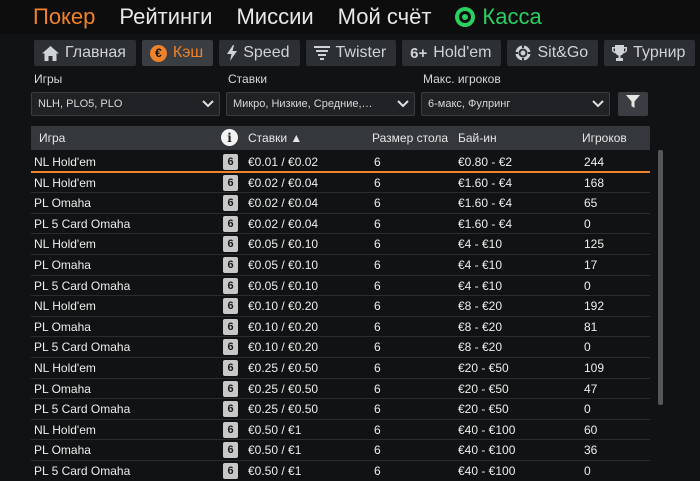 The image size is (700, 481). What do you see at coordinates (340, 265) in the screenshot?
I see `table-row: PL Omaha €0.05 / €0.10 6 €4 - €10 17 6` at bounding box center [340, 265].